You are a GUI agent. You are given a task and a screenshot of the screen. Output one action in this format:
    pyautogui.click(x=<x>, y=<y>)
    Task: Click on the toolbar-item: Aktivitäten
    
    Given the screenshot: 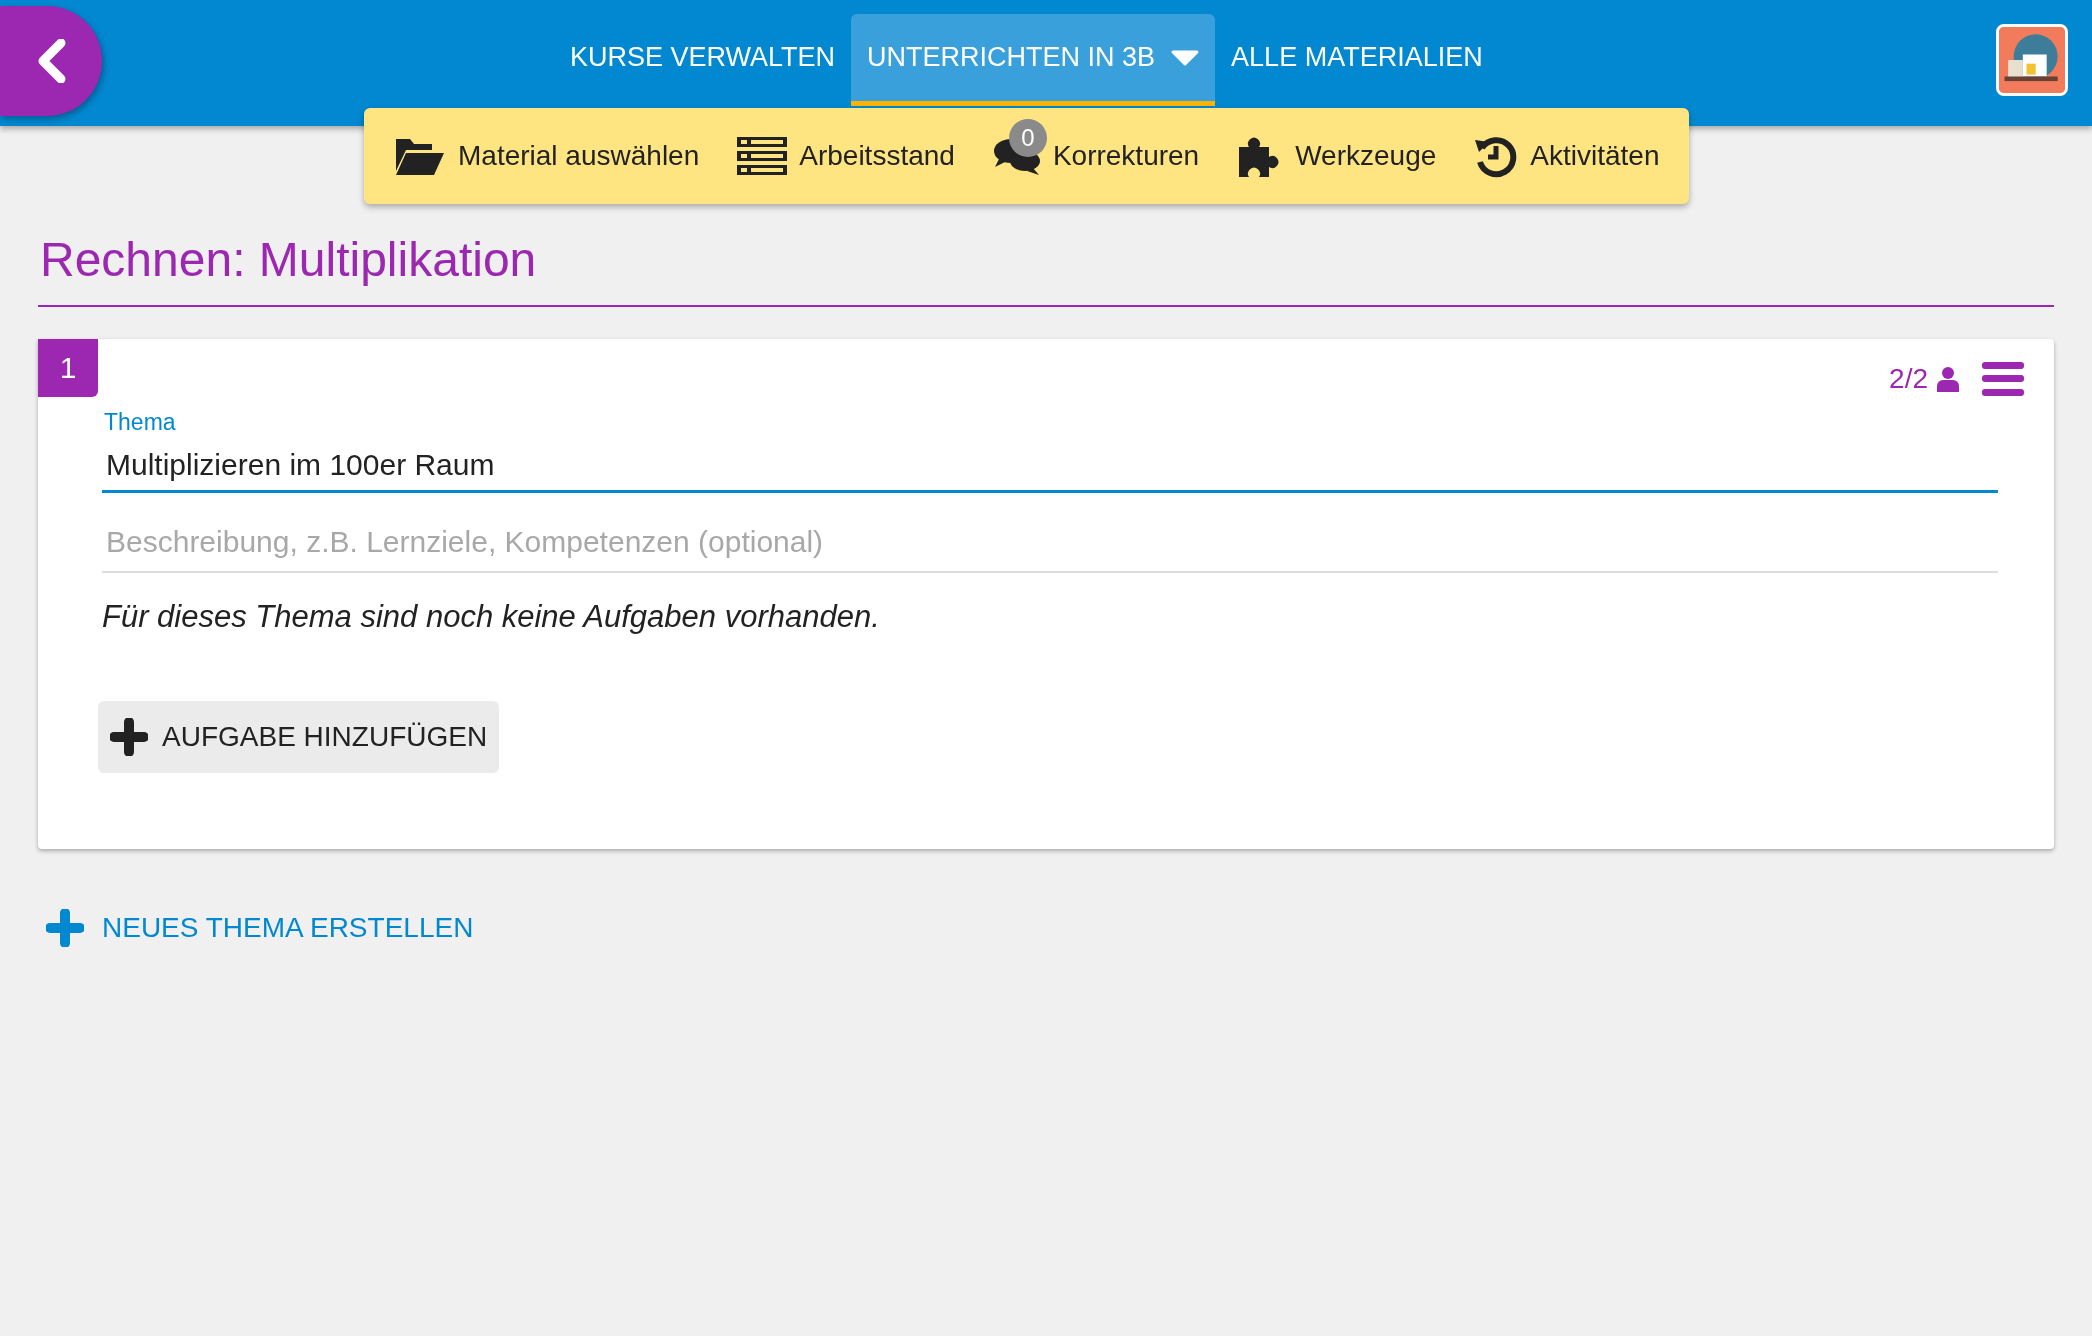 What is the action you would take?
    pyautogui.click(x=1567, y=148)
    